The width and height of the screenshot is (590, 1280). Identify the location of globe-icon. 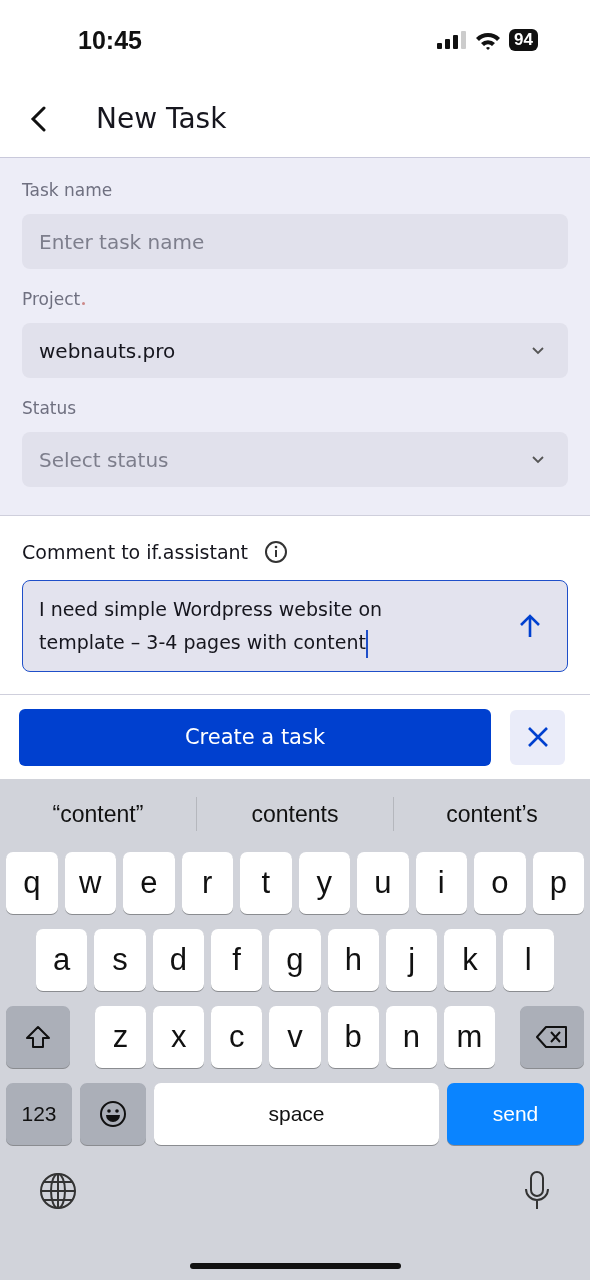
(58, 1191).